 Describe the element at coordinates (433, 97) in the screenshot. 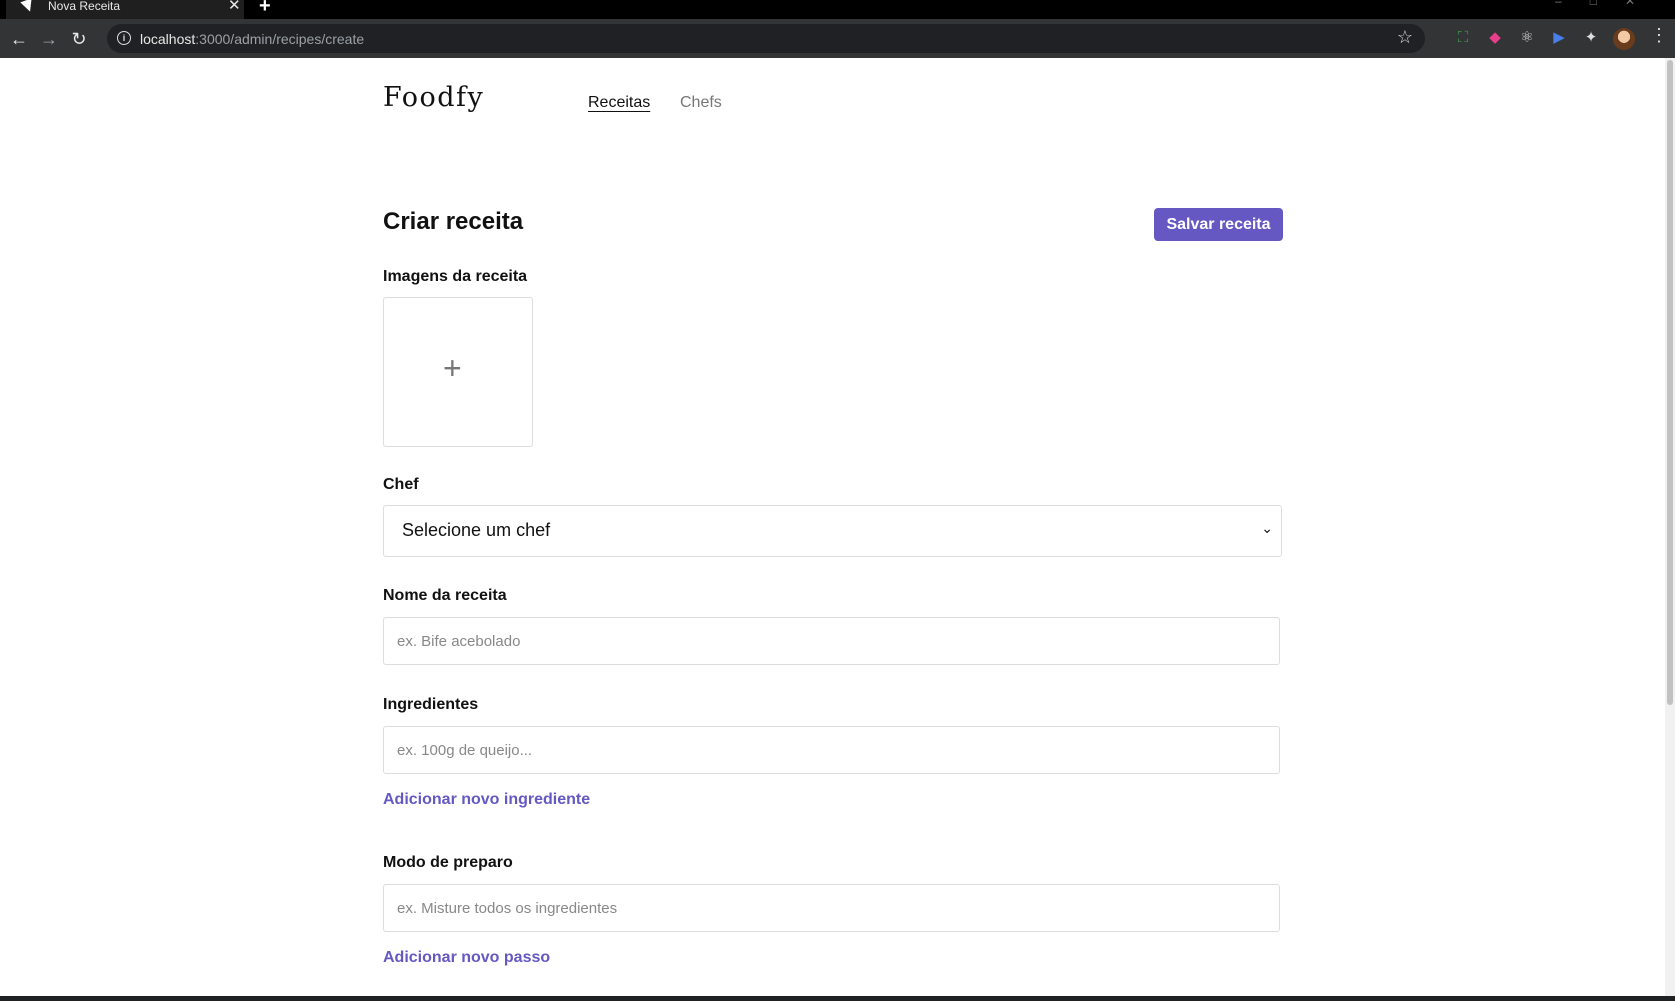

I see `foodfy-logo: Foodfy` at that location.